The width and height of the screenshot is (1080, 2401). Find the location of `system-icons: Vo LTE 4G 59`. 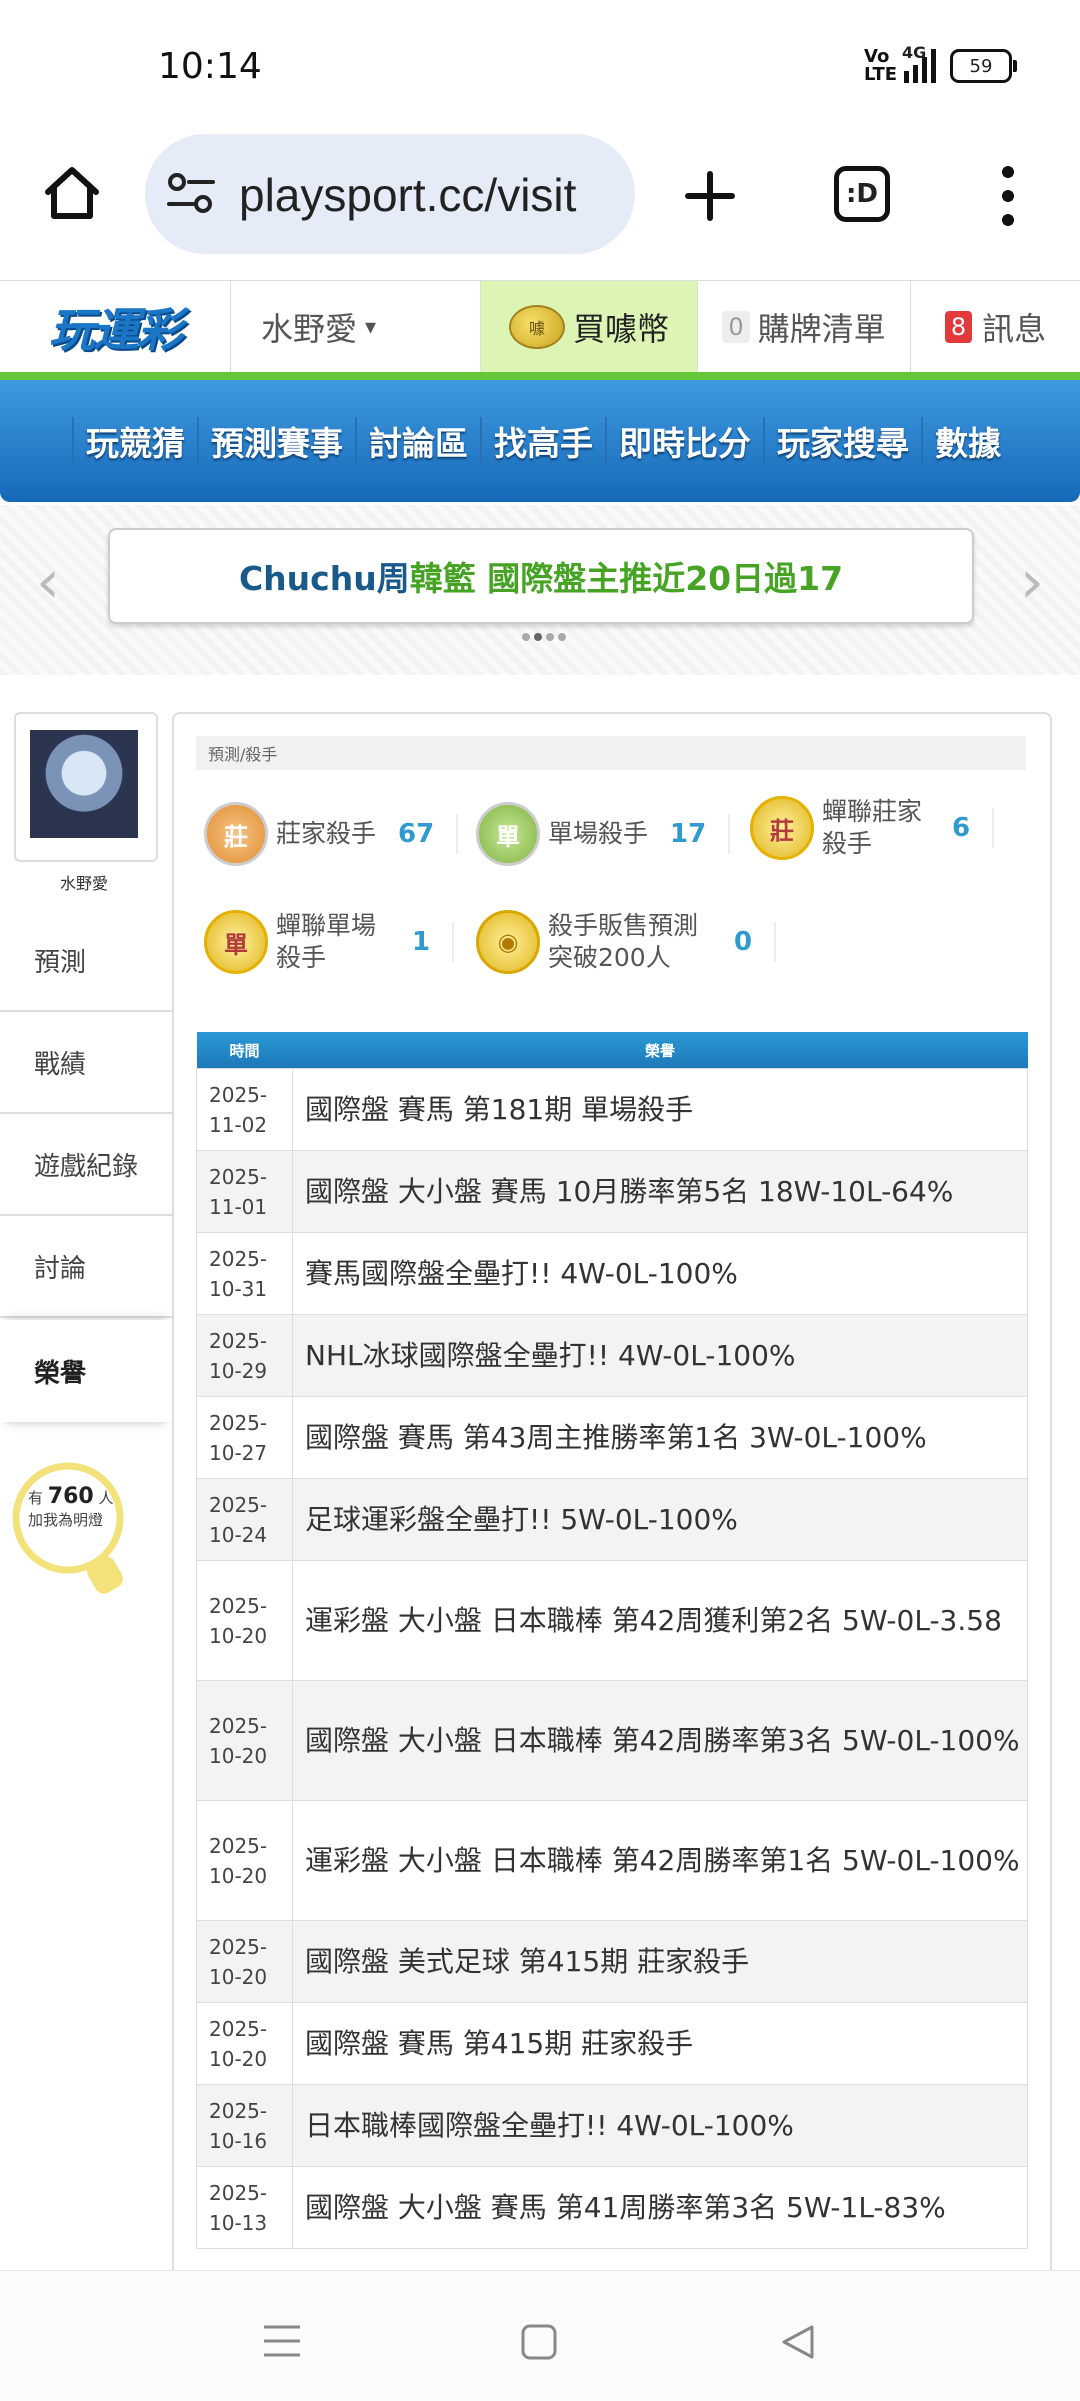

system-icons: Vo LTE 4G 59 is located at coordinates (940, 63).